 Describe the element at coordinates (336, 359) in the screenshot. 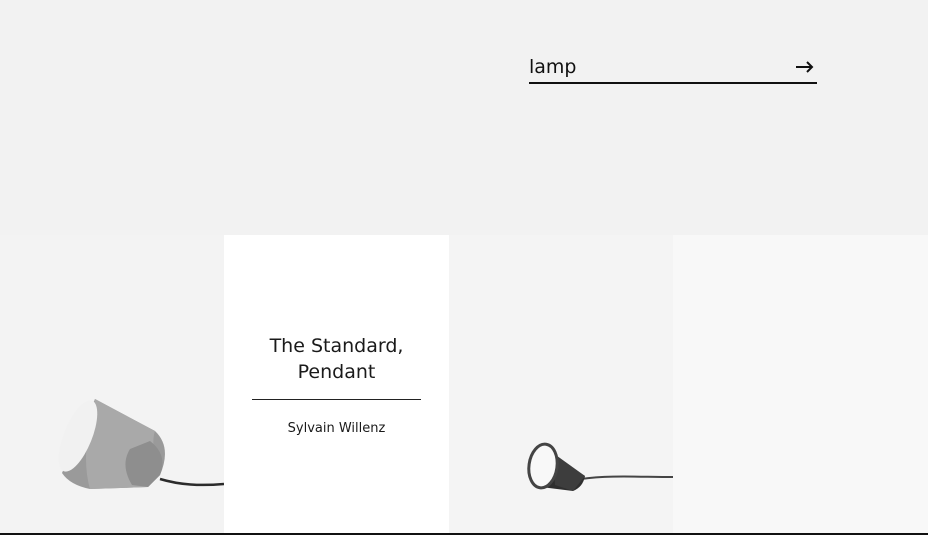

I see `product-title: The Standard, Pendant` at that location.